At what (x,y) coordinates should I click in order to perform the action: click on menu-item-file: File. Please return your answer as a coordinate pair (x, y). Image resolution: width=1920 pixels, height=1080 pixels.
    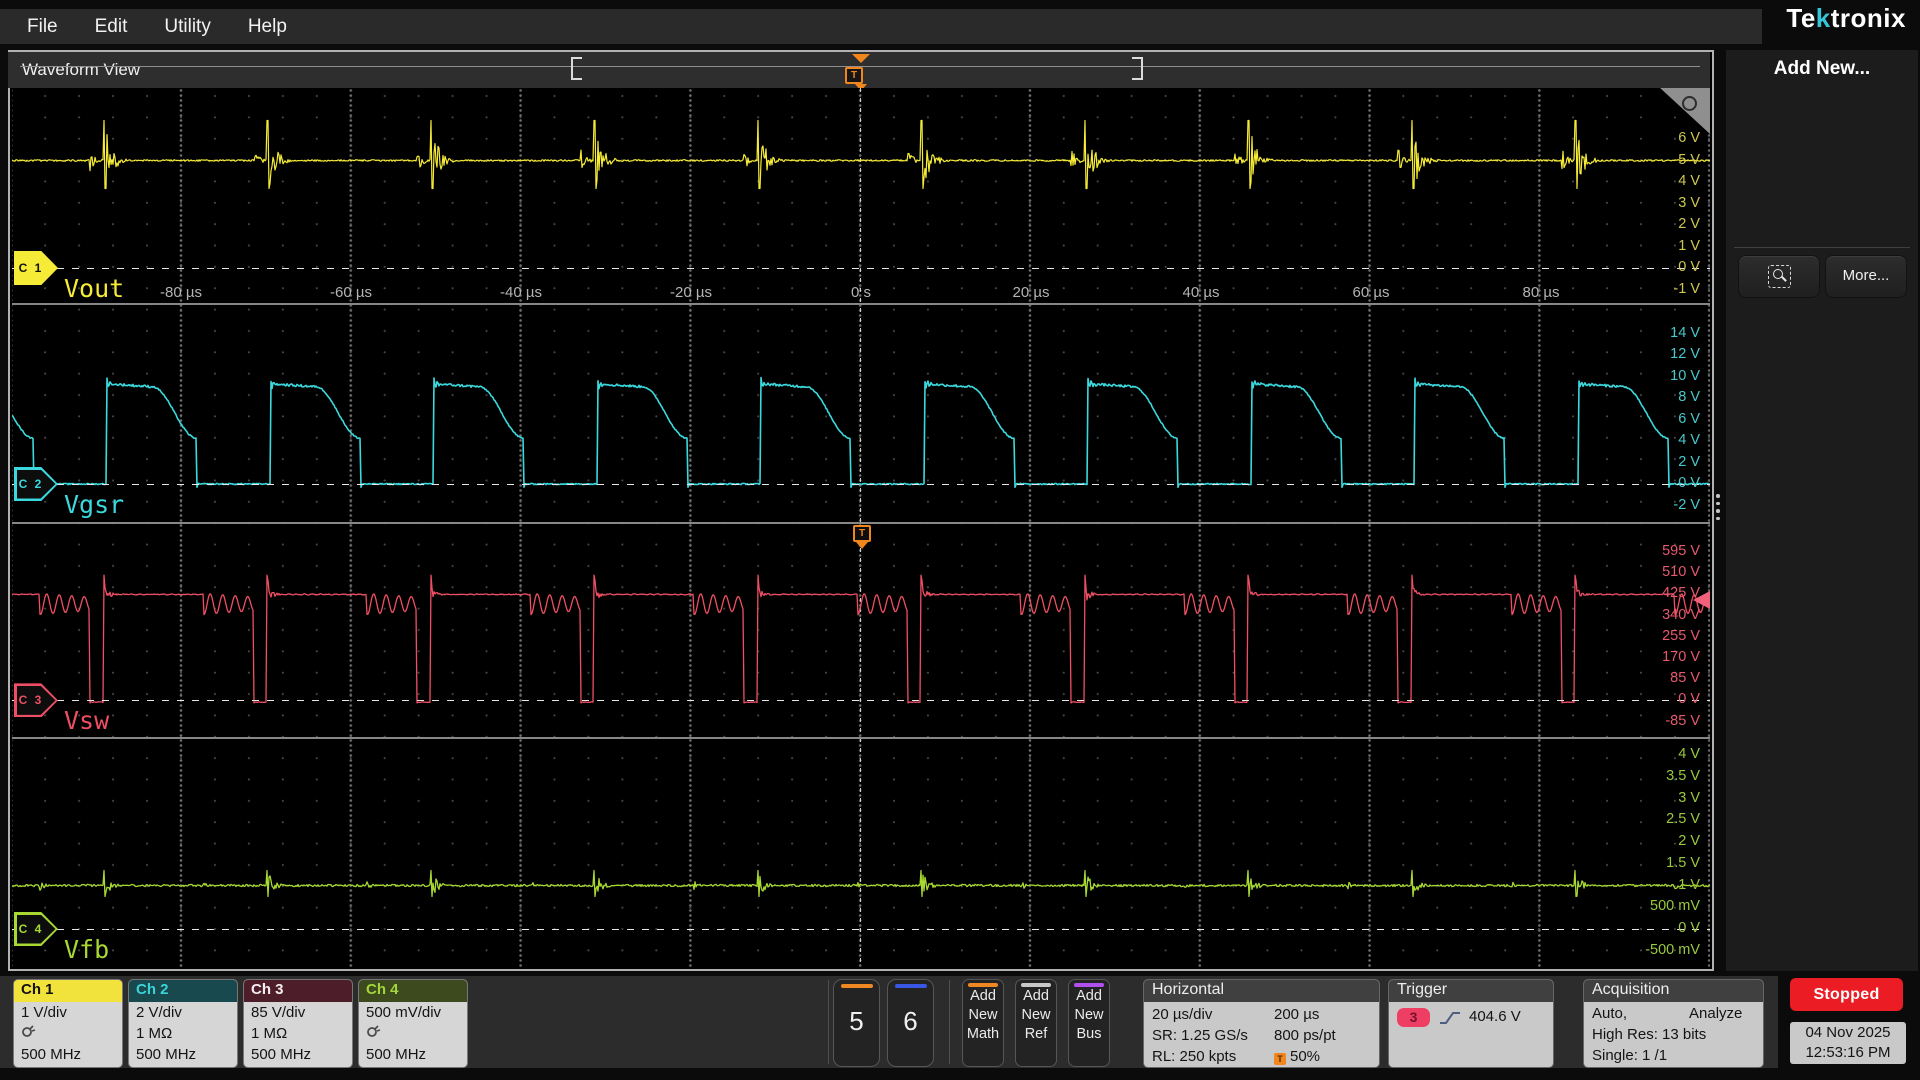
    Looking at the image, I should click on (42, 27).